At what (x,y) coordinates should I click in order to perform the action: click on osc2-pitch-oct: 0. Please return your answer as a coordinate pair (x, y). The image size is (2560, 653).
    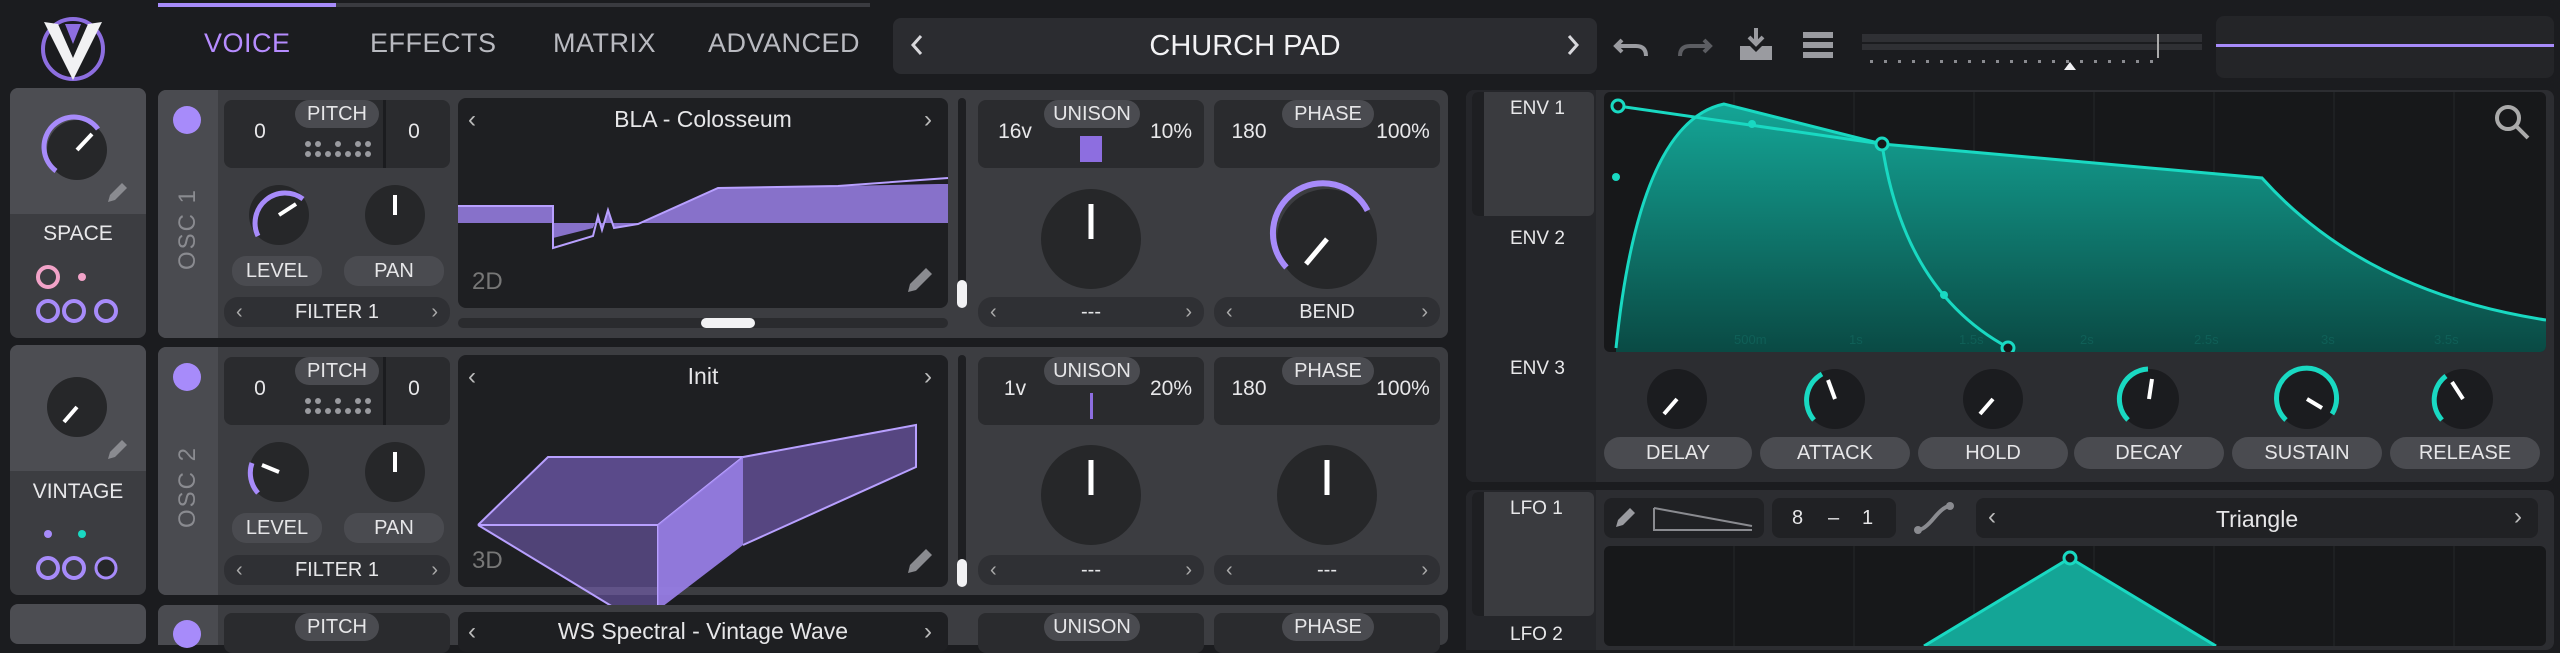
    Looking at the image, I should click on (260, 389).